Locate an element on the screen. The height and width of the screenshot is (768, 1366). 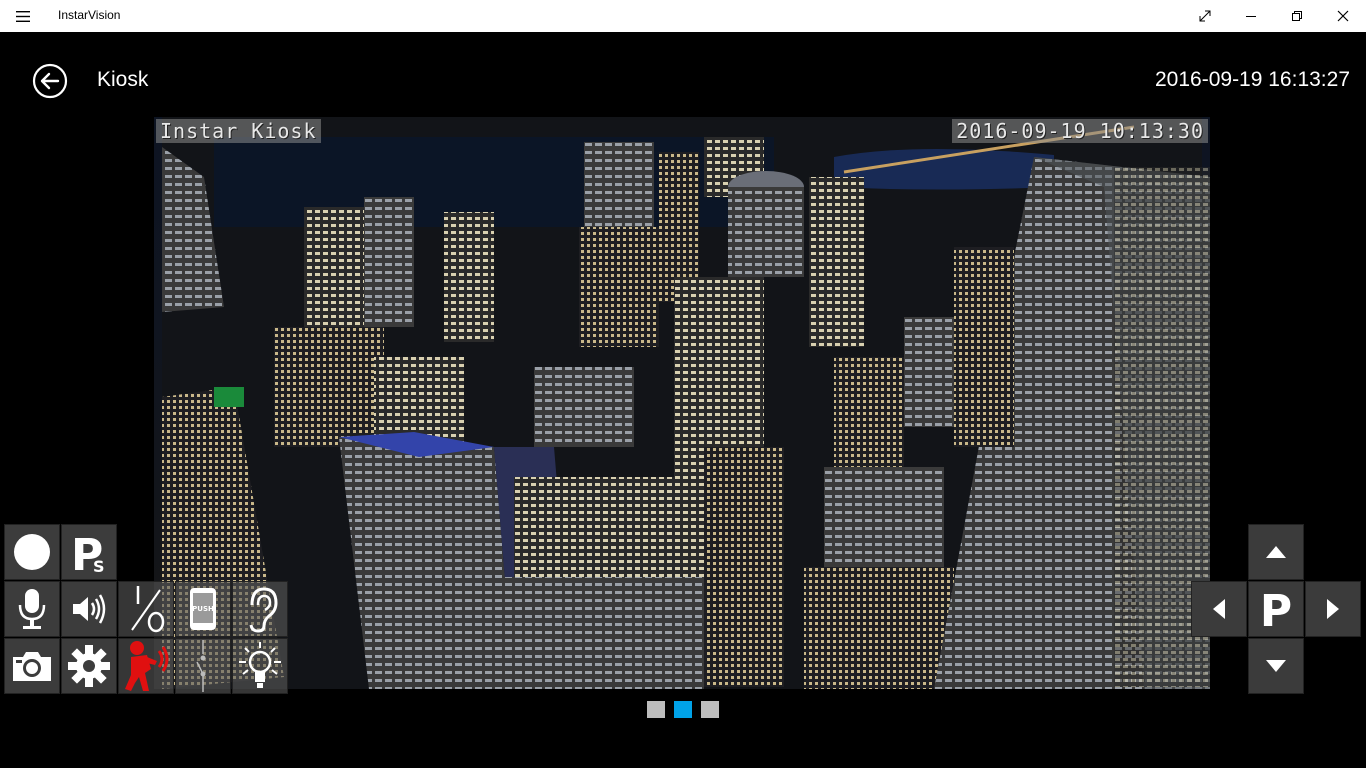
down-arrow-icon is located at coordinates (1276, 666).